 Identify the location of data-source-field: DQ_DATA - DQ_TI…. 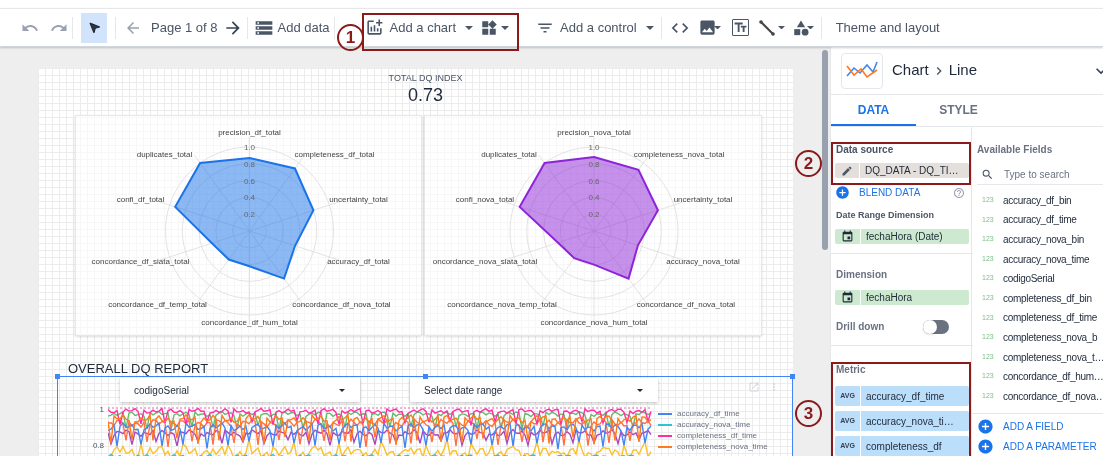
(902, 171).